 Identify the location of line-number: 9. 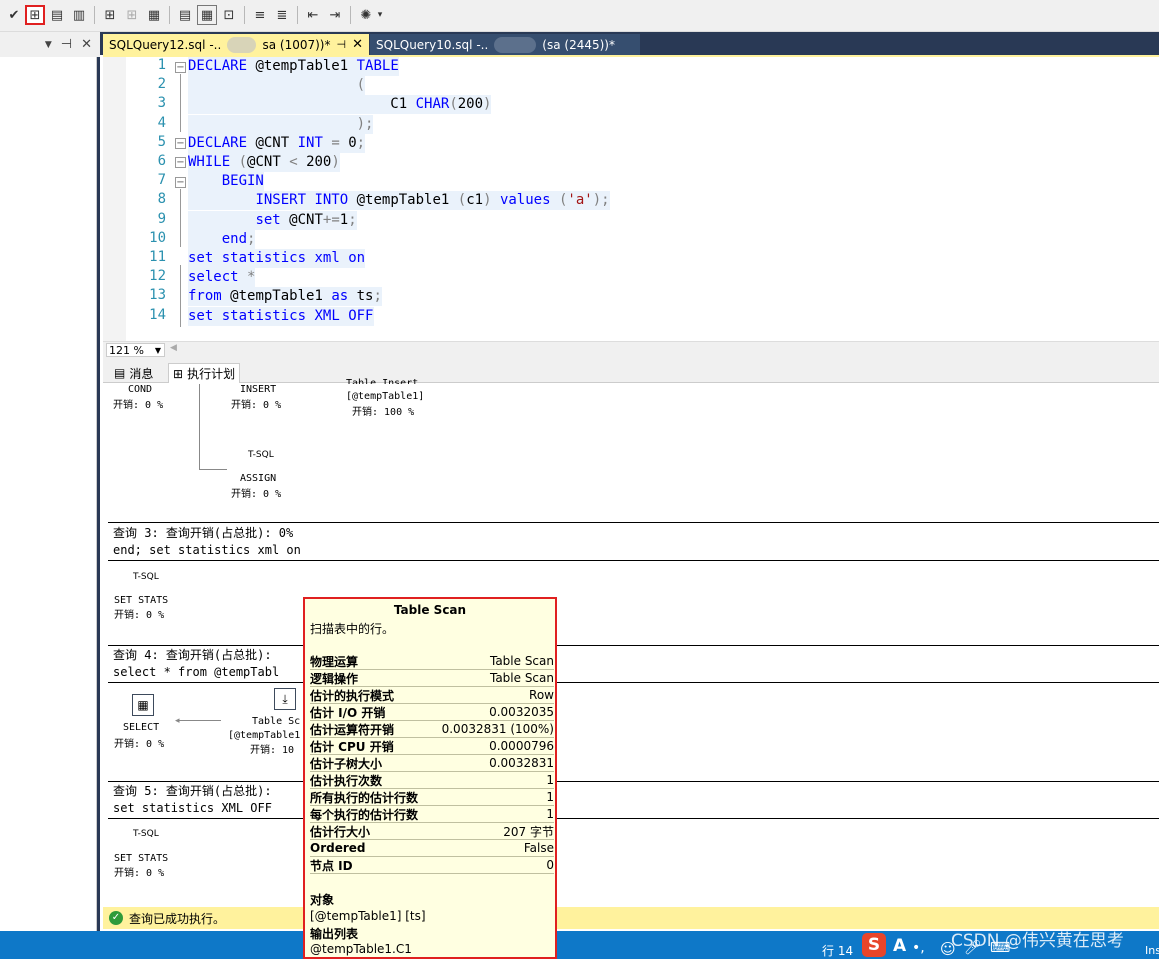
(161, 218).